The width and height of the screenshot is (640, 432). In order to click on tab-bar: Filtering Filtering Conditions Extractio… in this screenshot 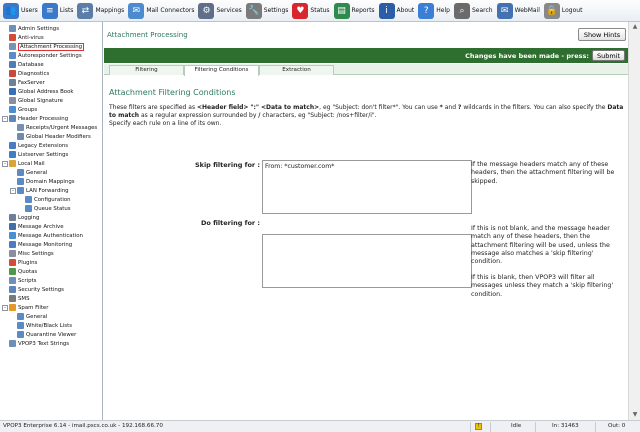, I will do `click(366, 70)`.